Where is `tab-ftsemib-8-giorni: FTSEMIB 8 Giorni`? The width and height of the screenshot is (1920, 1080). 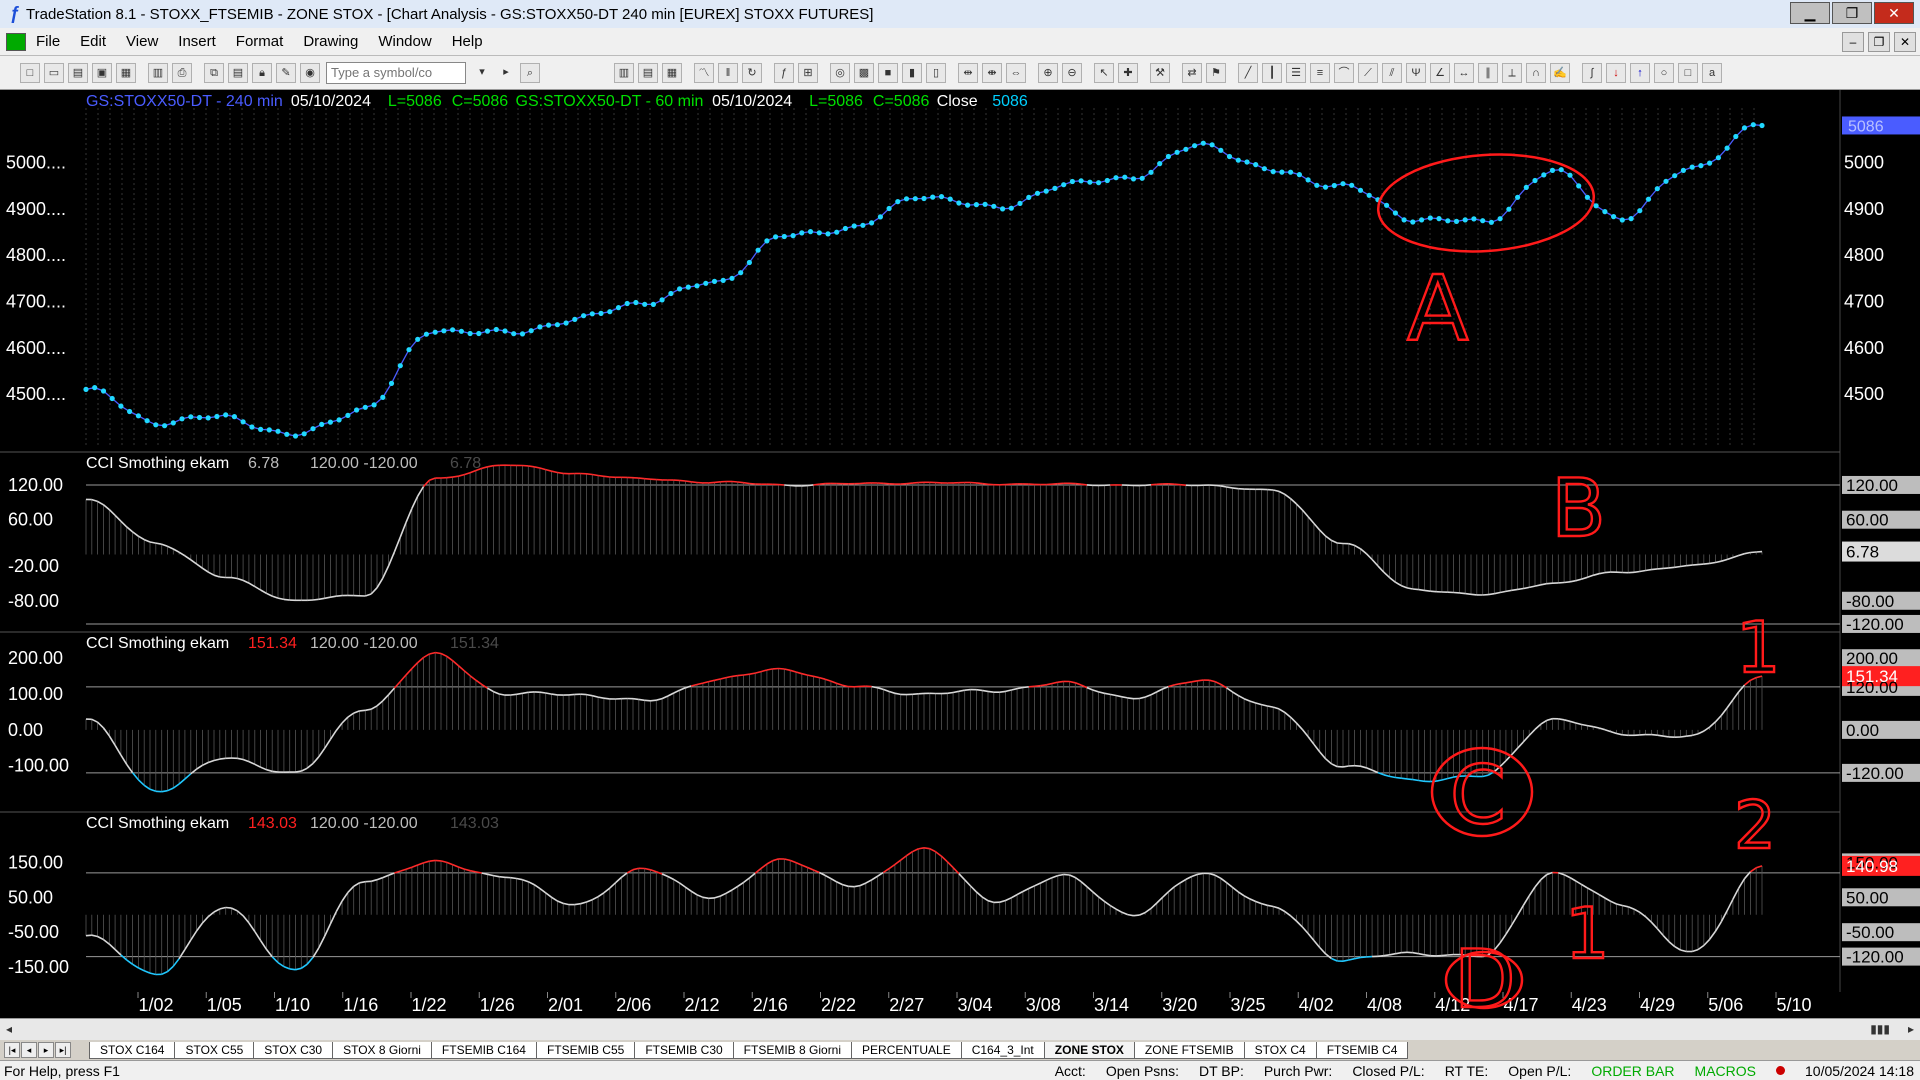 tab-ftsemib-8-giorni: FTSEMIB 8 Giorni is located at coordinates (792, 1050).